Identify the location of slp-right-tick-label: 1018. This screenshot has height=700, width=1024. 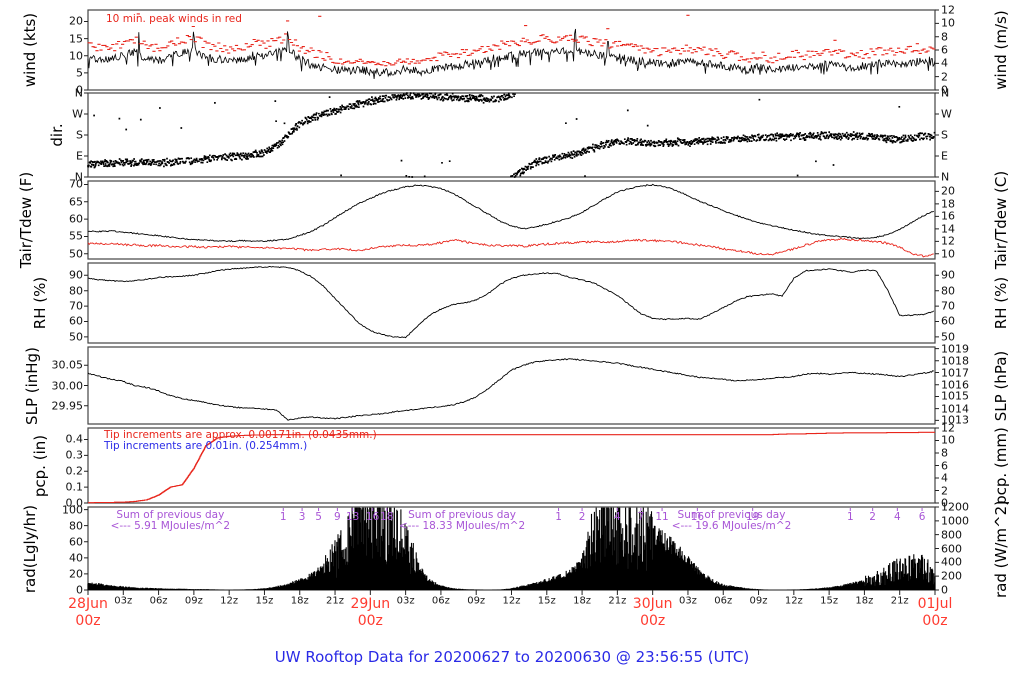
(955, 361).